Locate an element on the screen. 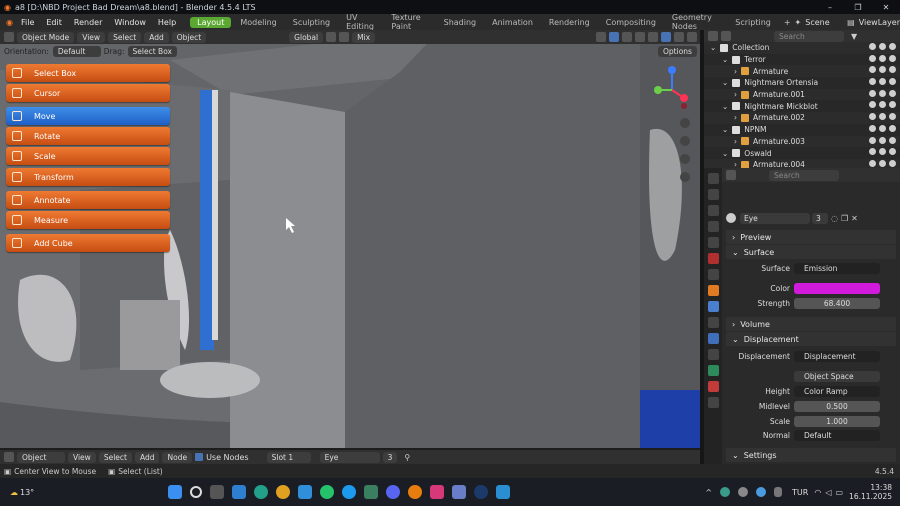  weather-icon: ☁ is located at coordinates (14, 492).